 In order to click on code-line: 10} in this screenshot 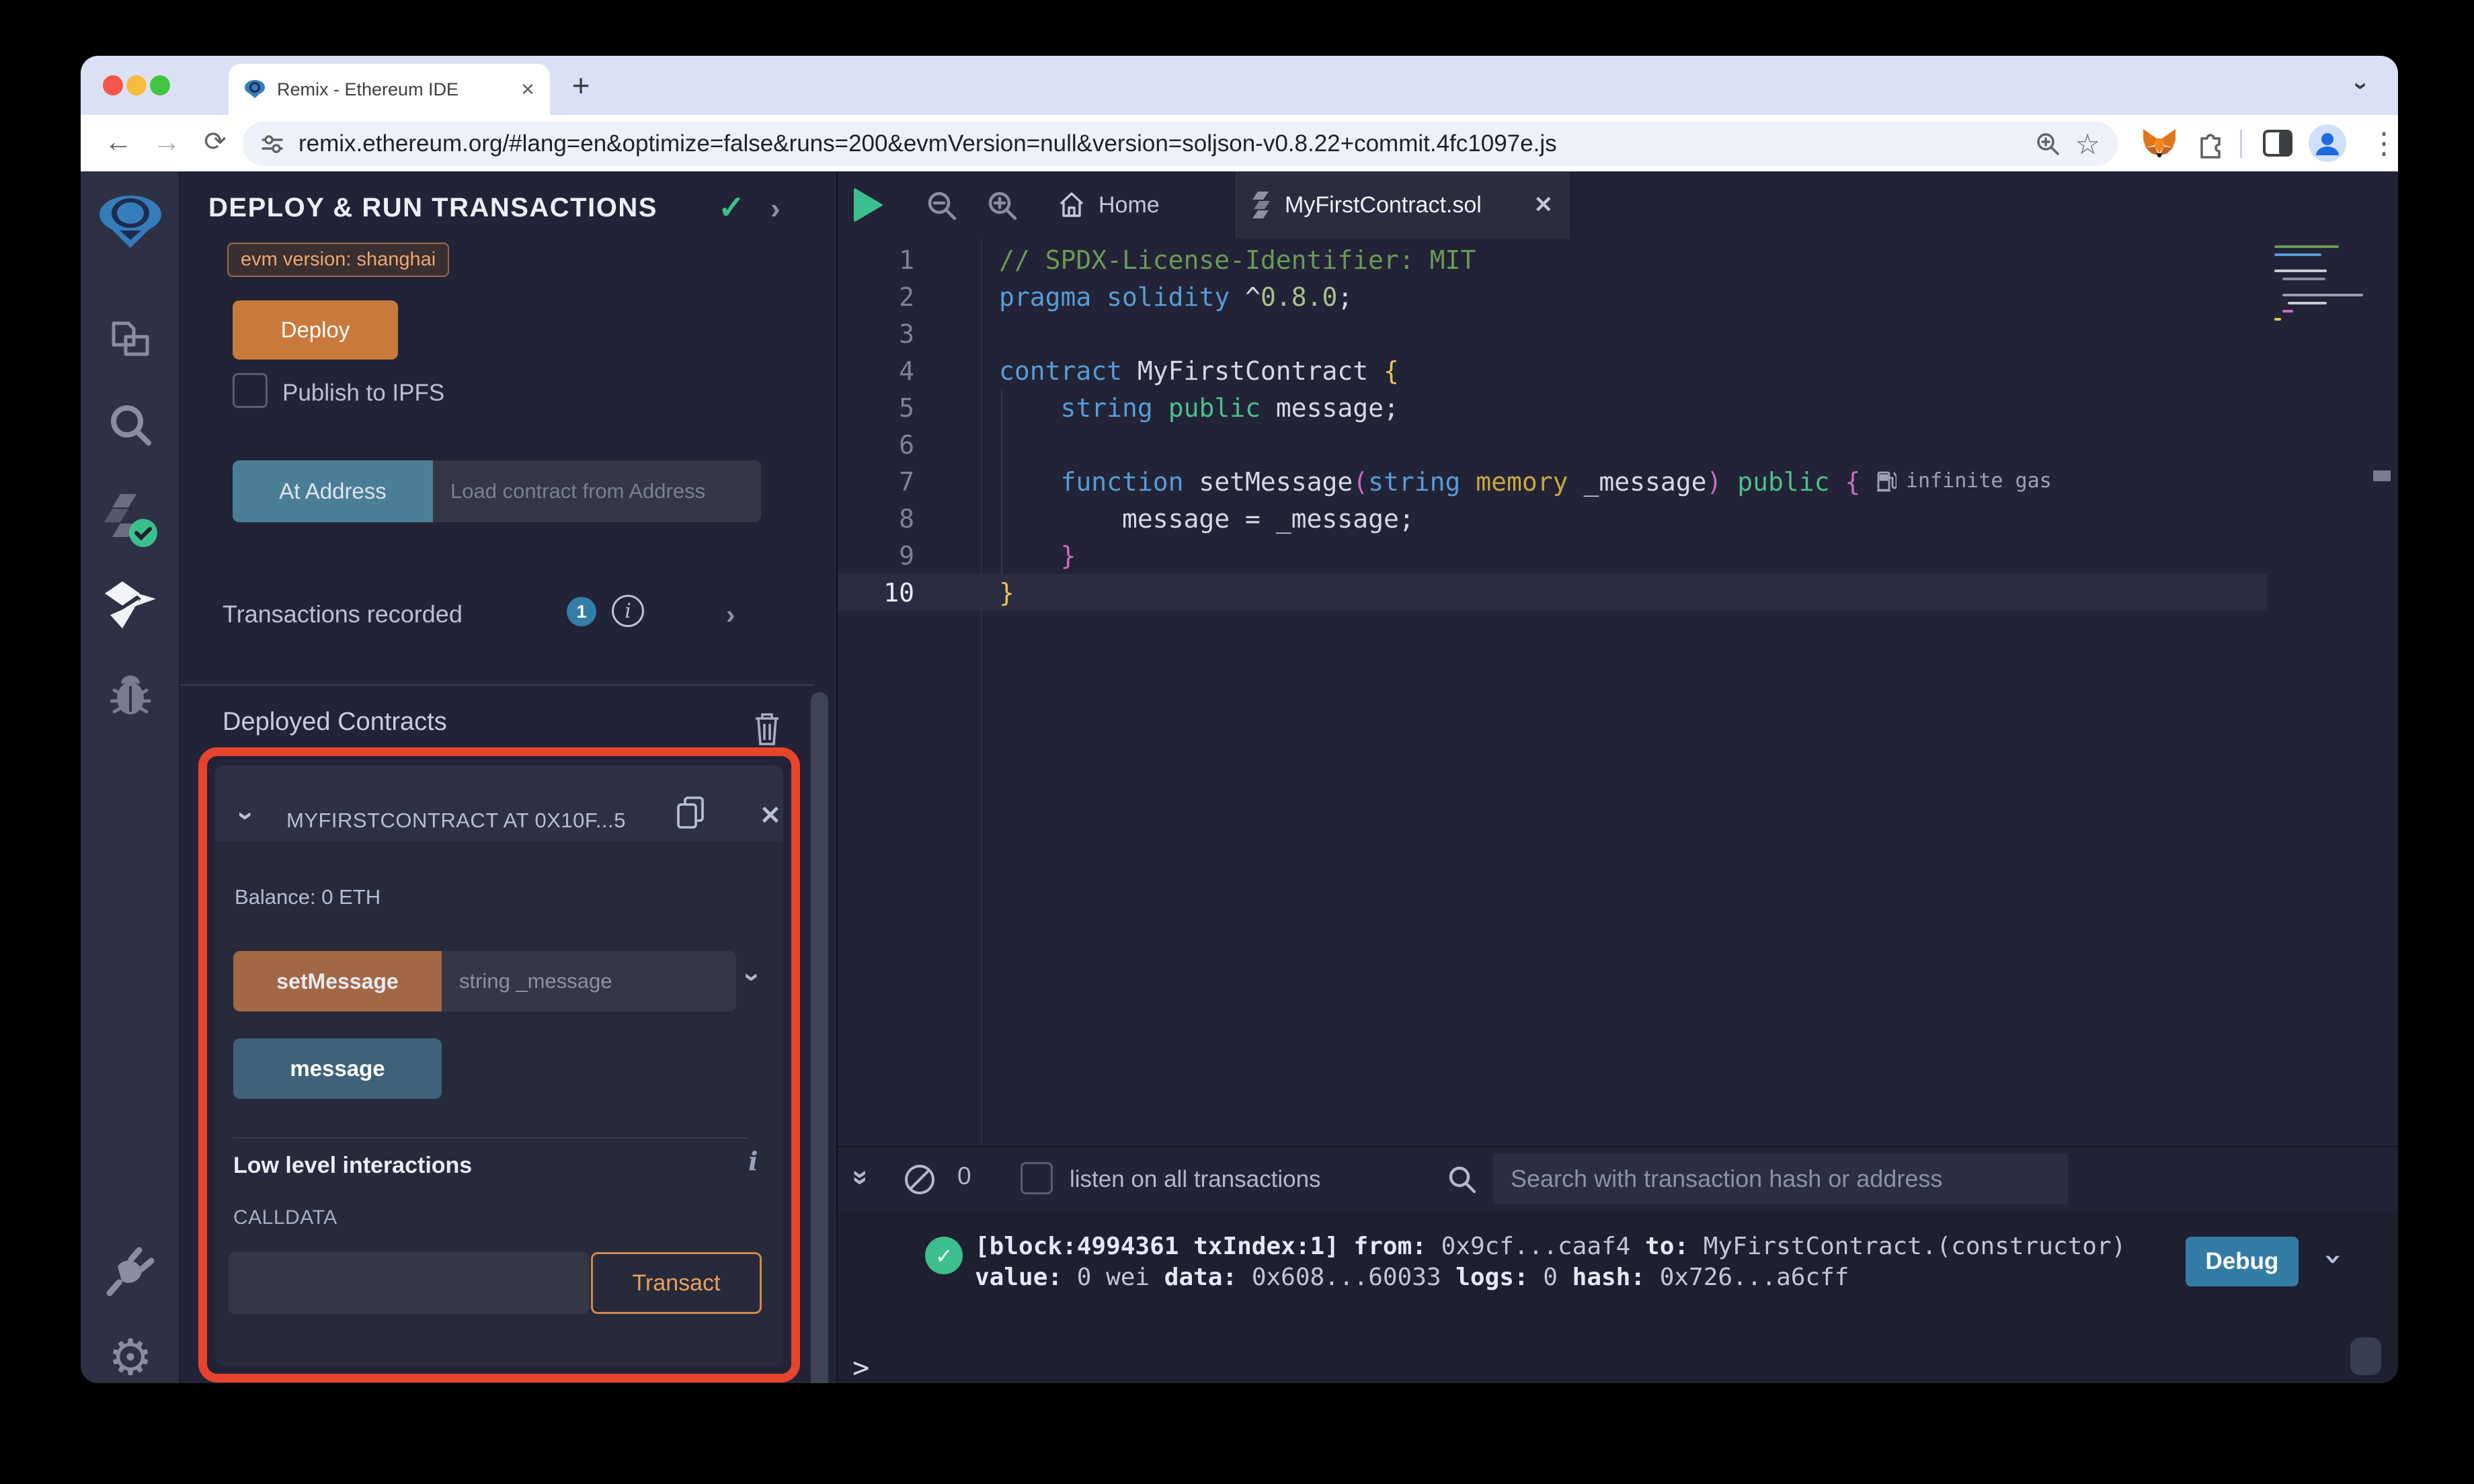, I will do `click(1553, 592)`.